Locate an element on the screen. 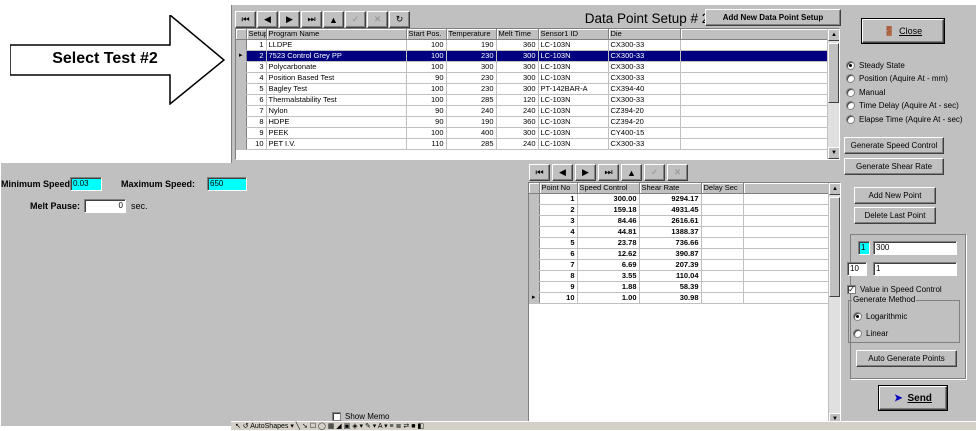 This screenshot has height=431, width=976. nav-prev-button: ◀ is located at coordinates (267, 19).